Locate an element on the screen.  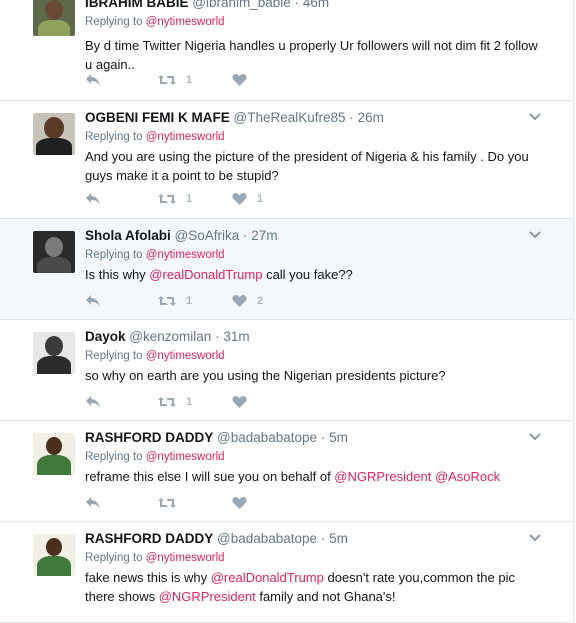
author-handle: @SoAfrika is located at coordinates (207, 235).